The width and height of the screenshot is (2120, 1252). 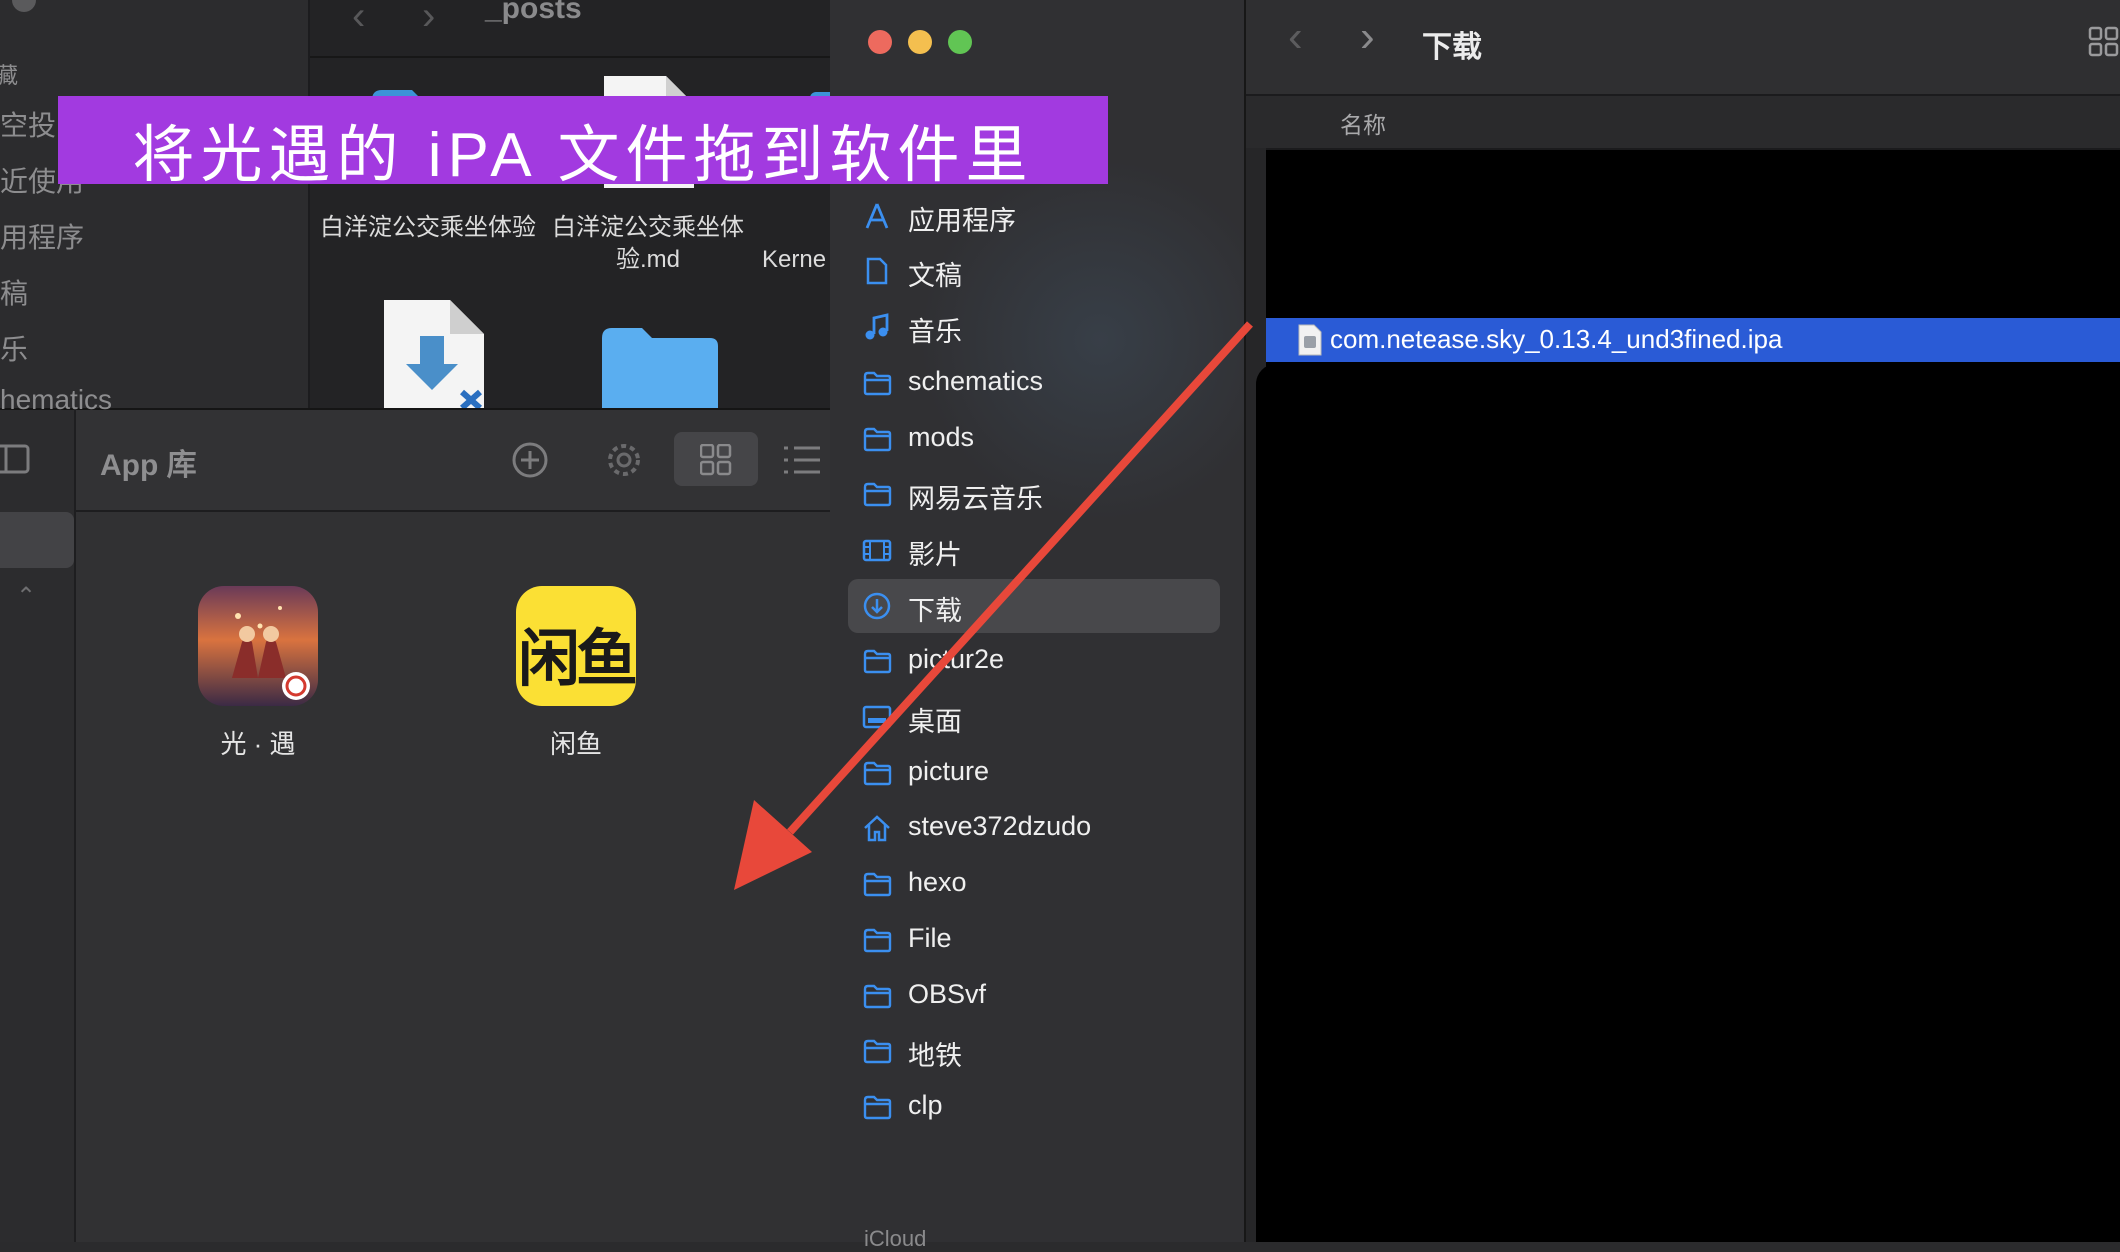 I want to click on file-label: Kerne, so click(x=794, y=259).